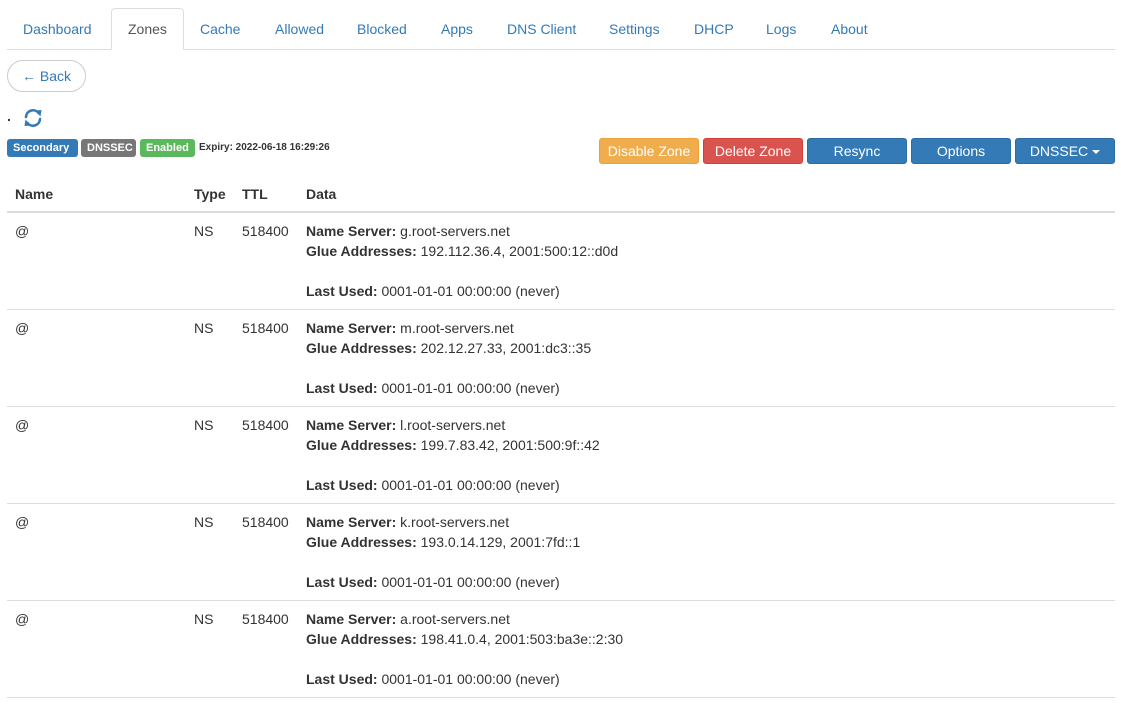 This screenshot has height=708, width=1121. I want to click on name-server-value: l.root-servers.net, so click(453, 425).